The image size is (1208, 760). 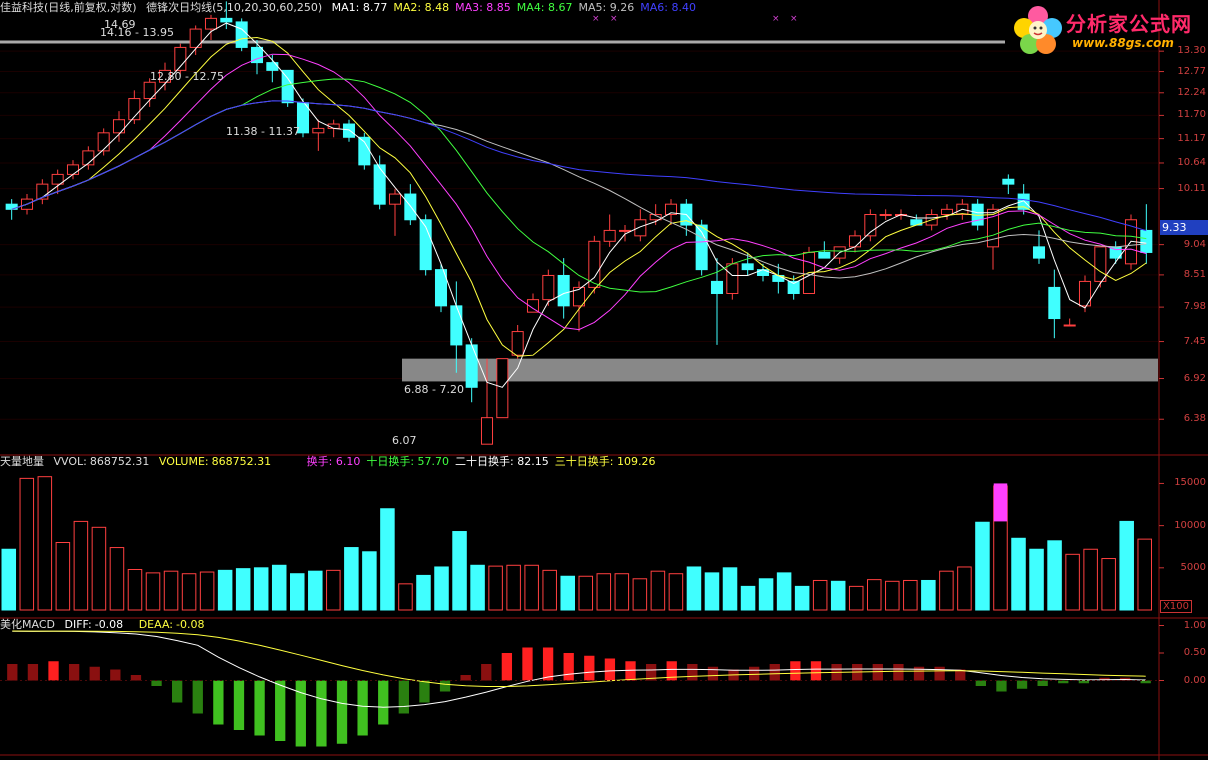 I want to click on vvol-label-text: VVOL:, so click(x=70, y=461).